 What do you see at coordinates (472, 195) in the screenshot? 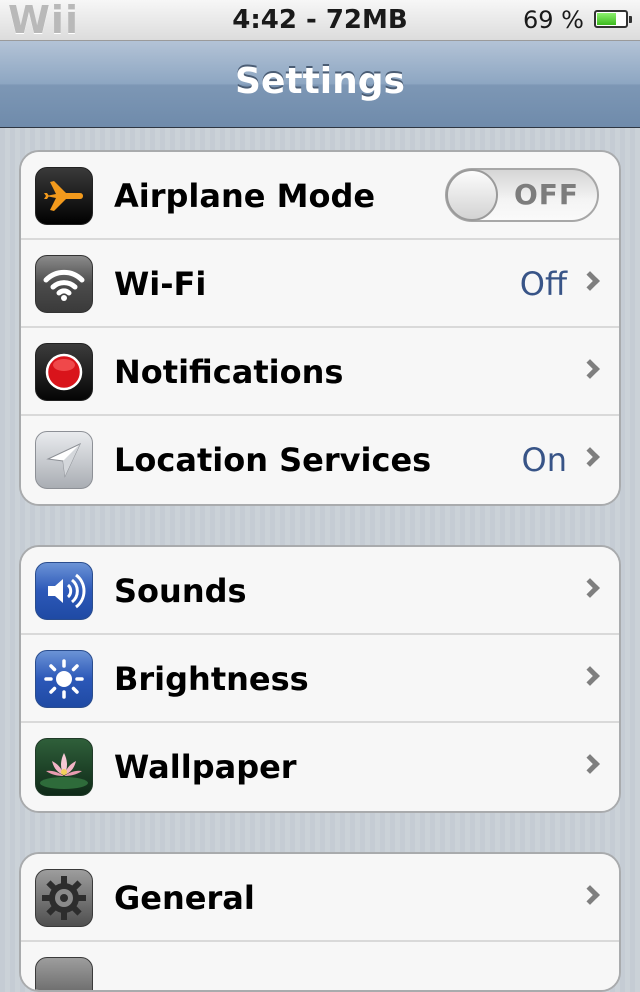
I see `toggle-knob` at bounding box center [472, 195].